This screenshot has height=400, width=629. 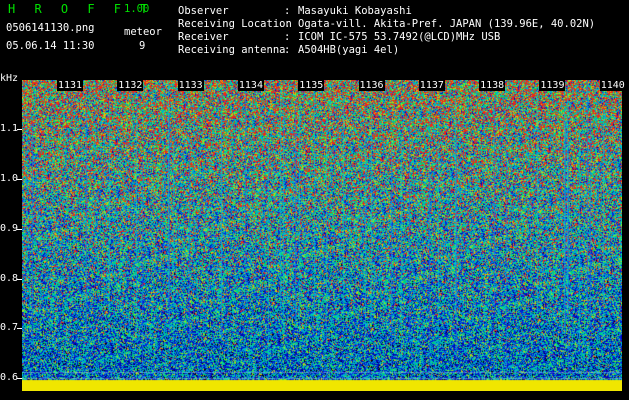 I want to click on y-tick-label: 0.6, so click(x=9, y=377).